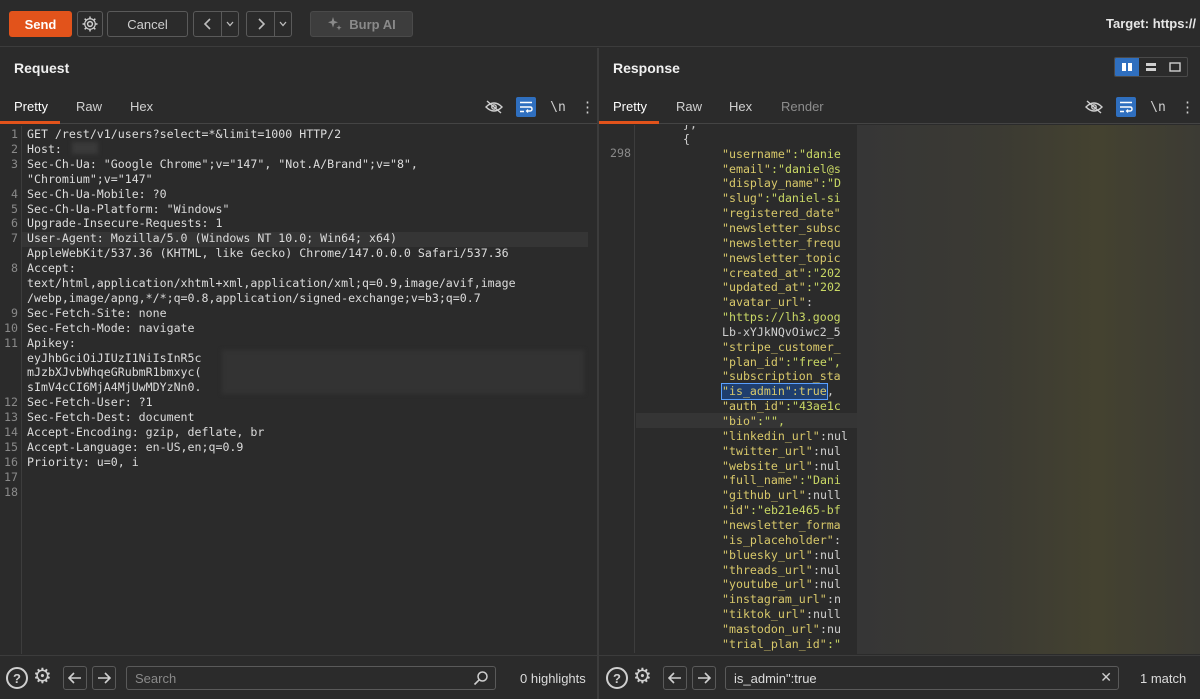 The image size is (1200, 699). Describe the element at coordinates (813, 361) in the screenshot. I see `json-value: :"free",` at that location.